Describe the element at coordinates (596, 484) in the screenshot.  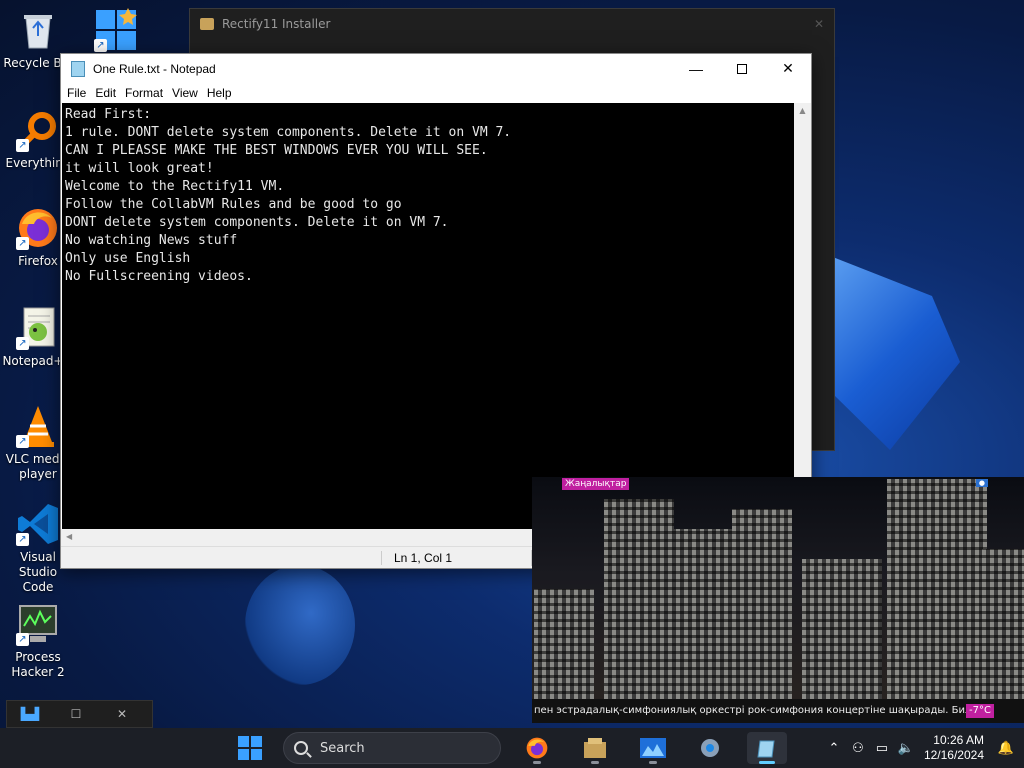
I see `news-badge: Жаңалықтар` at that location.